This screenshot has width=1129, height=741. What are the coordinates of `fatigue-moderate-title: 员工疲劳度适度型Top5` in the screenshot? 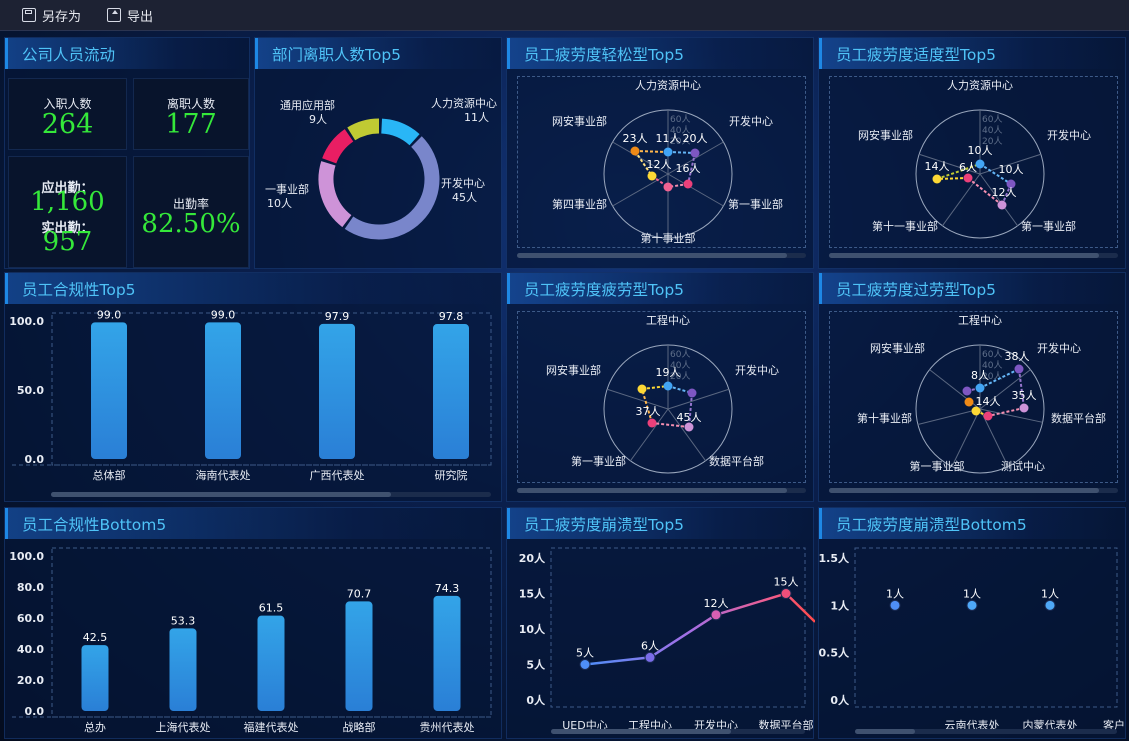 It's located at (972, 53).